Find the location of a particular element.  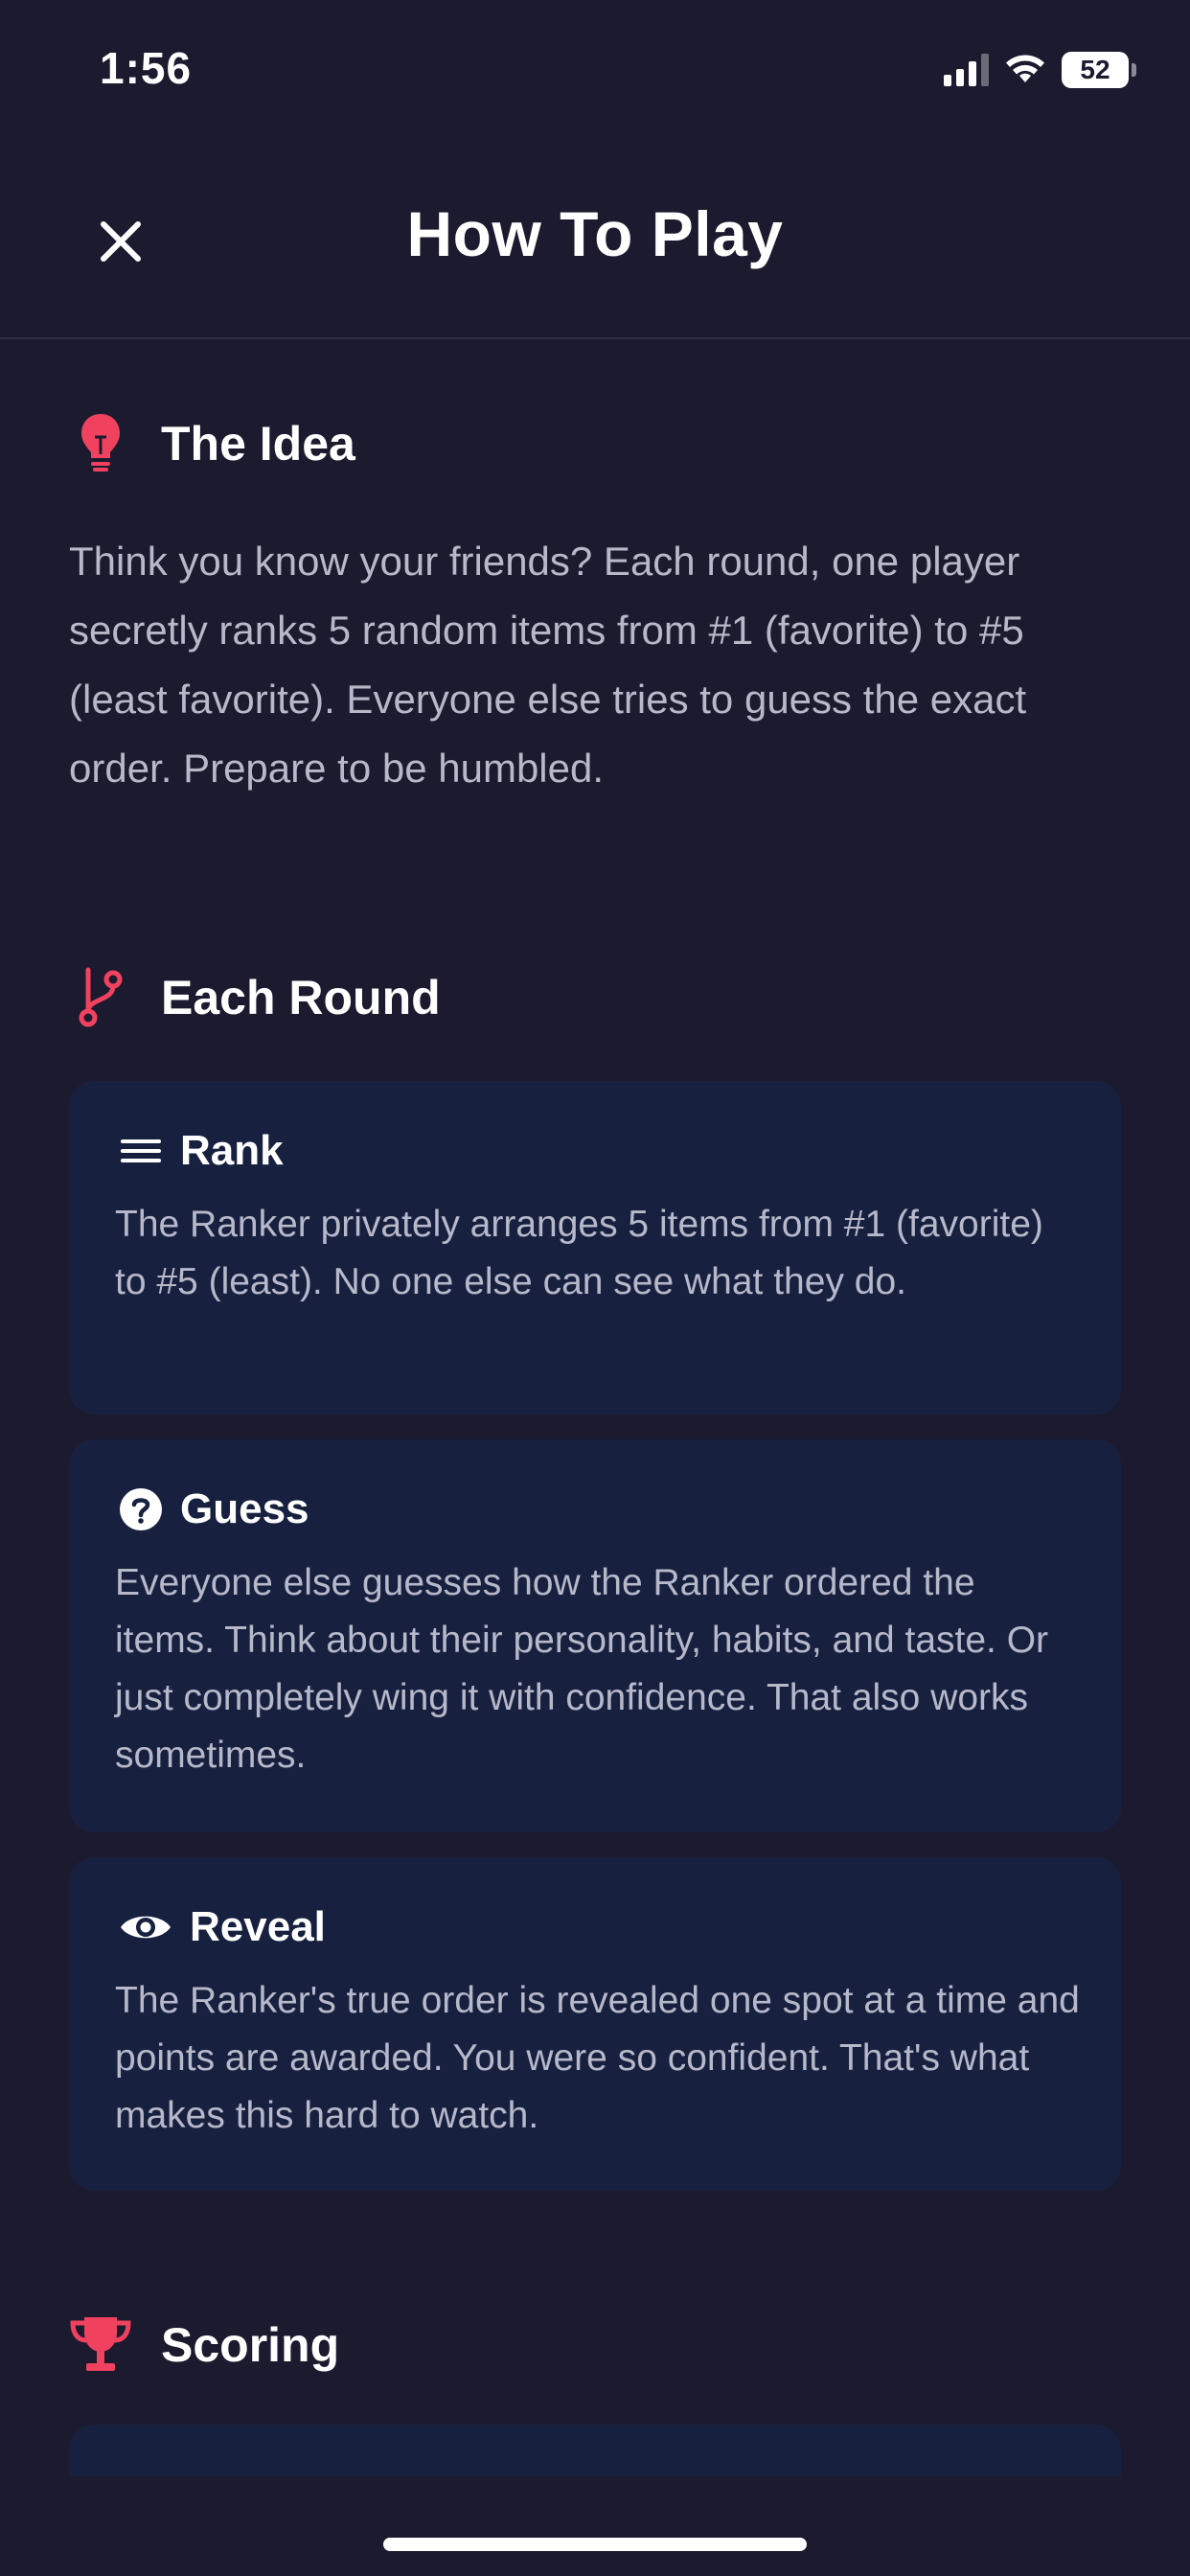

header: How To Play is located at coordinates (595, 241).